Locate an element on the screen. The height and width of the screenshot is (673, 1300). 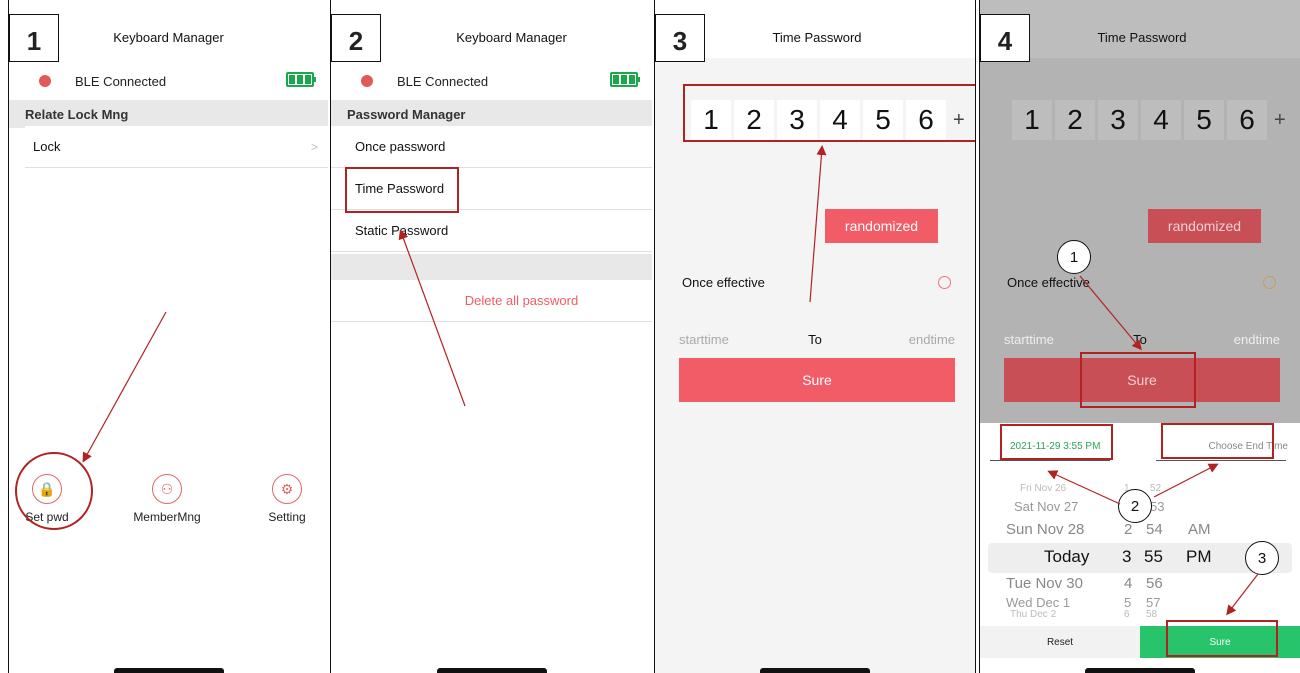
tab-label: MemberMng is located at coordinates (167, 517).